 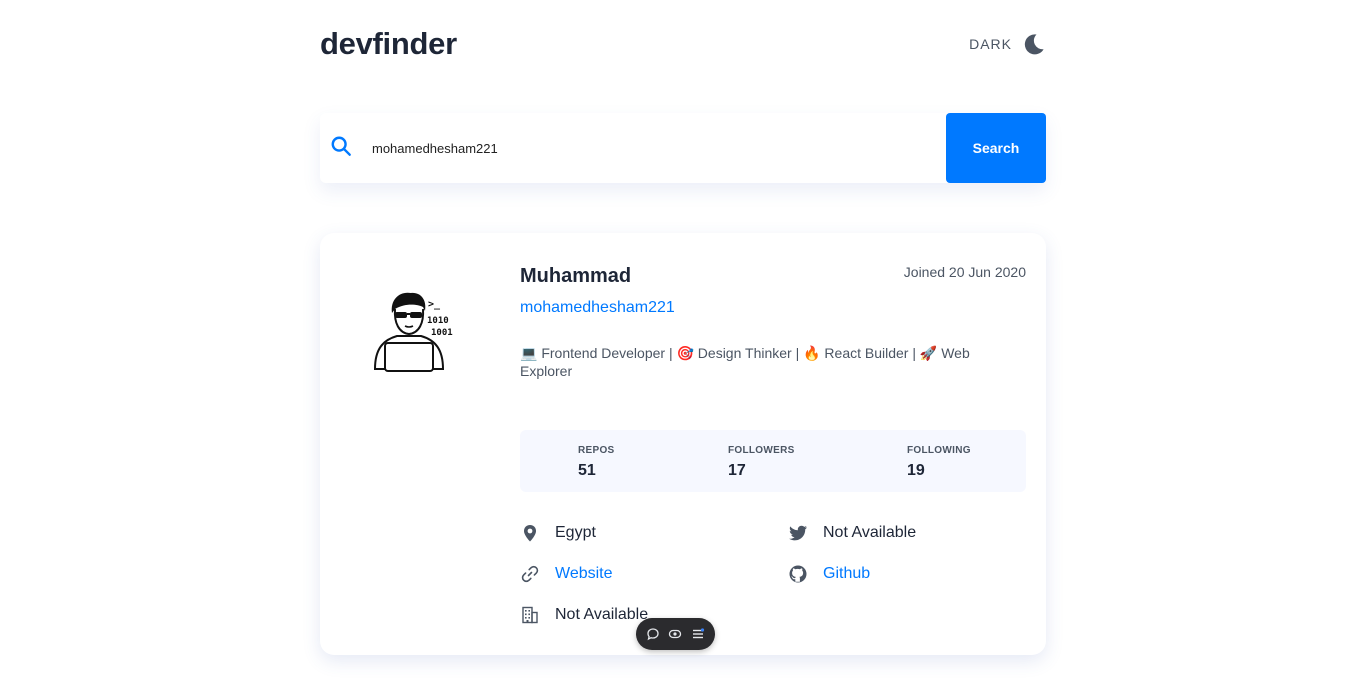 I want to click on menu-icon, so click(x=698, y=633).